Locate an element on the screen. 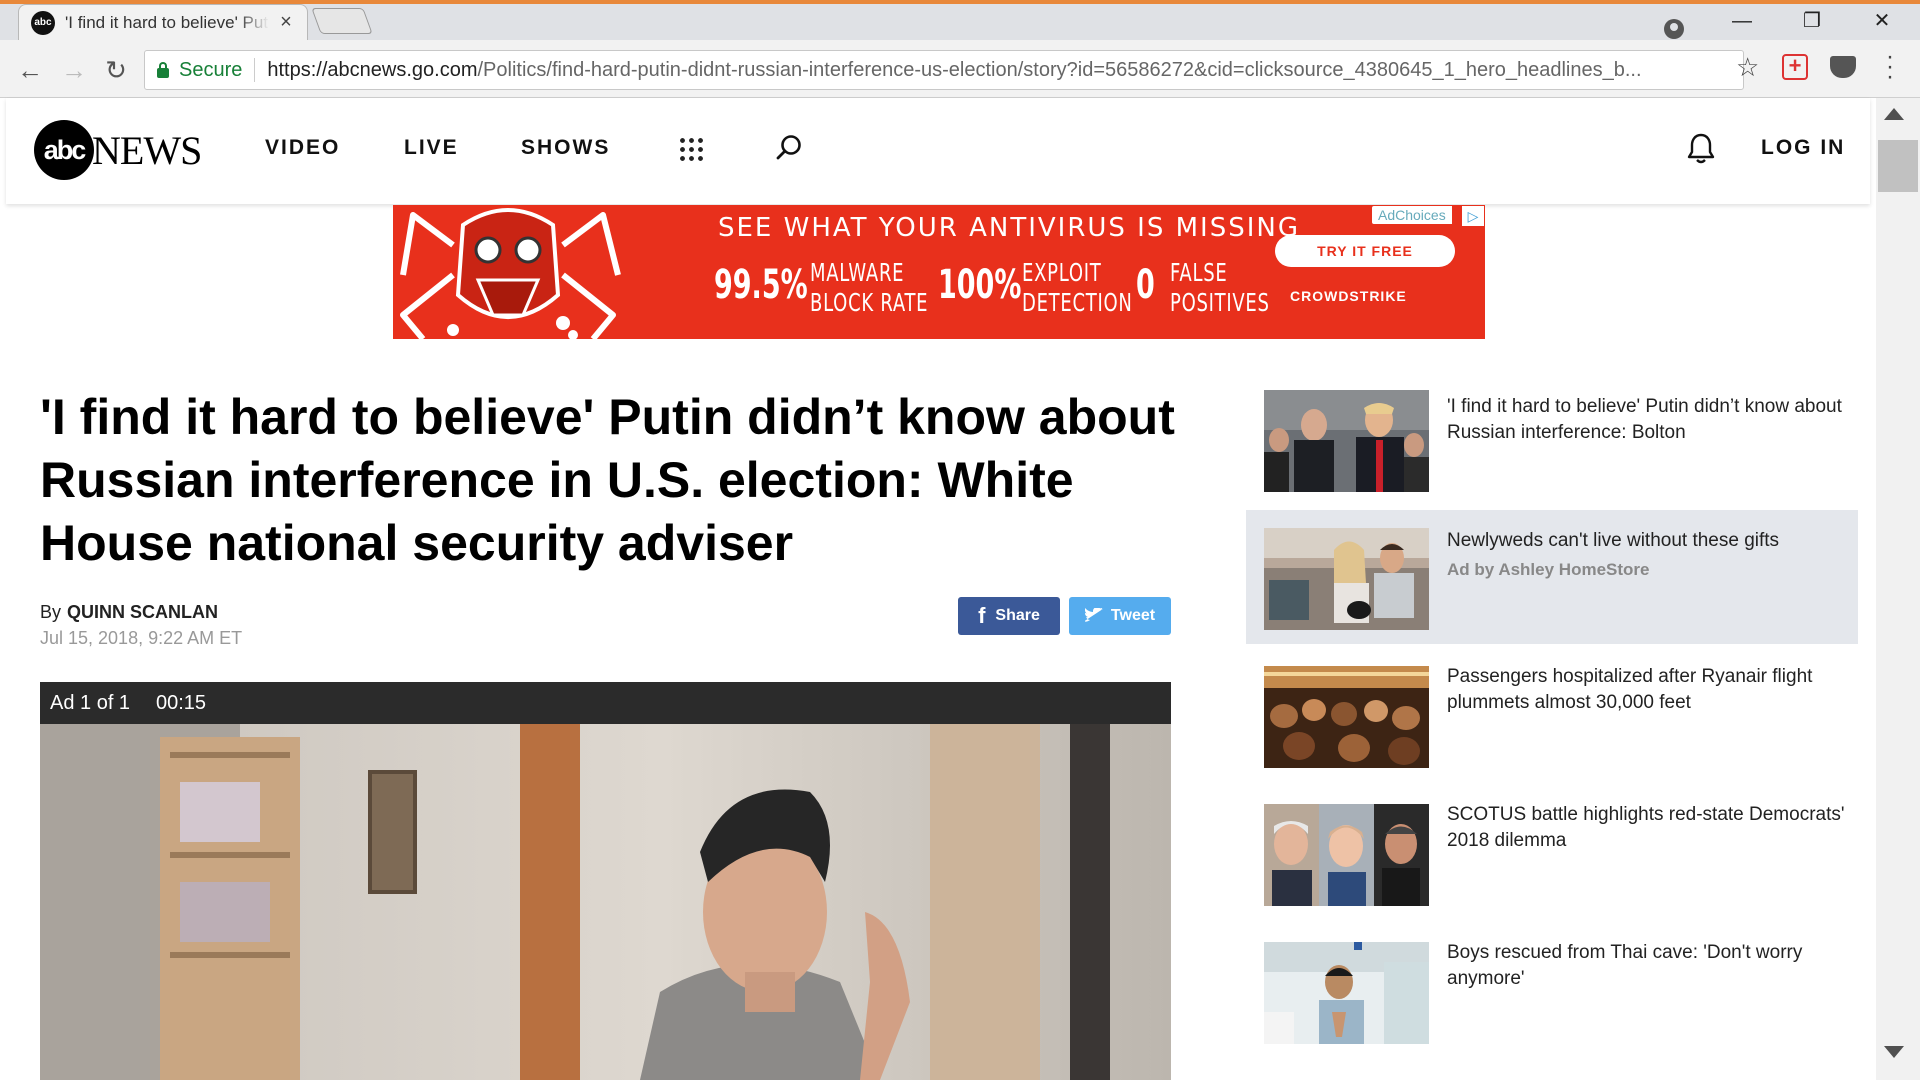  ad-stat-value: 99.5% is located at coordinates (761, 285).